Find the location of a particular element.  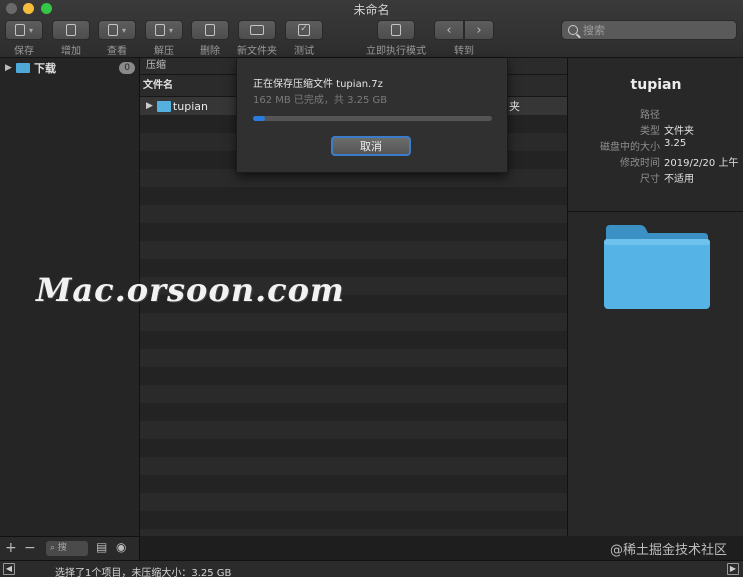

info-row-kind: 类型 文件夹 is located at coordinates (655, 130).